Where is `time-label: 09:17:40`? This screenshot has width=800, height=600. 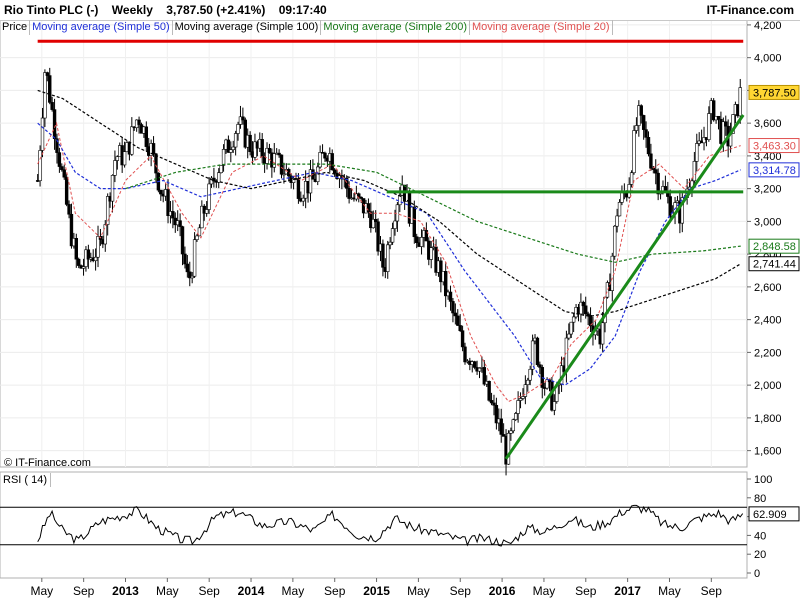 time-label: 09:17:40 is located at coordinates (302, 10).